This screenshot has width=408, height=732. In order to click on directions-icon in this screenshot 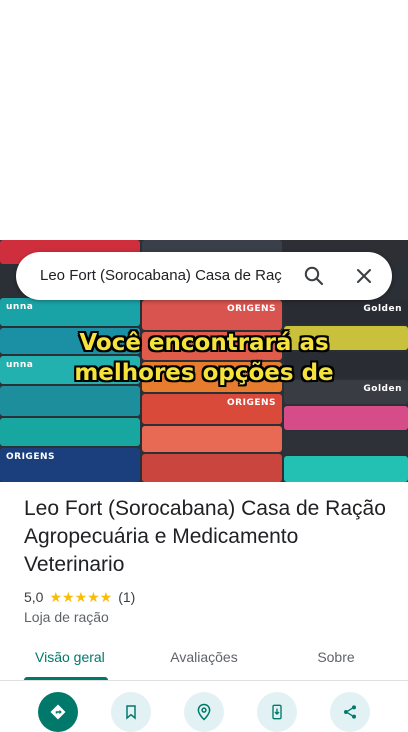, I will do `click(58, 712)`.